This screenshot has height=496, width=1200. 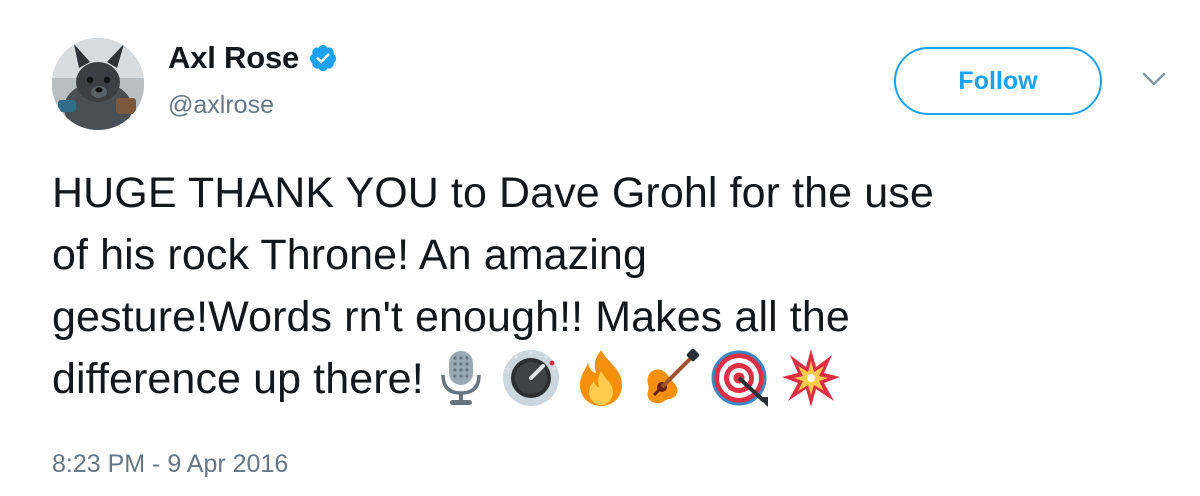 I want to click on tweet-timestamp: 8:23 PM - 9 Apr 2016, so click(x=170, y=464).